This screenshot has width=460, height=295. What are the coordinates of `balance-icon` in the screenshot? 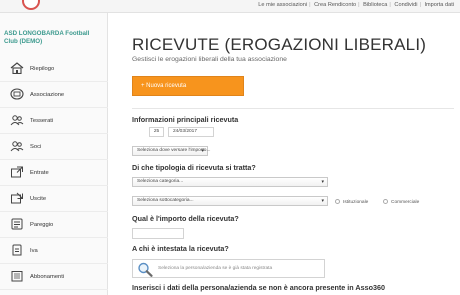 It's located at (17, 224).